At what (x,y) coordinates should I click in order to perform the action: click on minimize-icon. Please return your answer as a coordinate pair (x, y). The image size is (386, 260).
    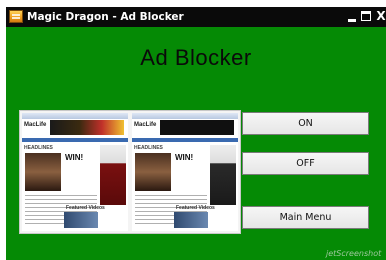
    Looking at the image, I should click on (352, 20).